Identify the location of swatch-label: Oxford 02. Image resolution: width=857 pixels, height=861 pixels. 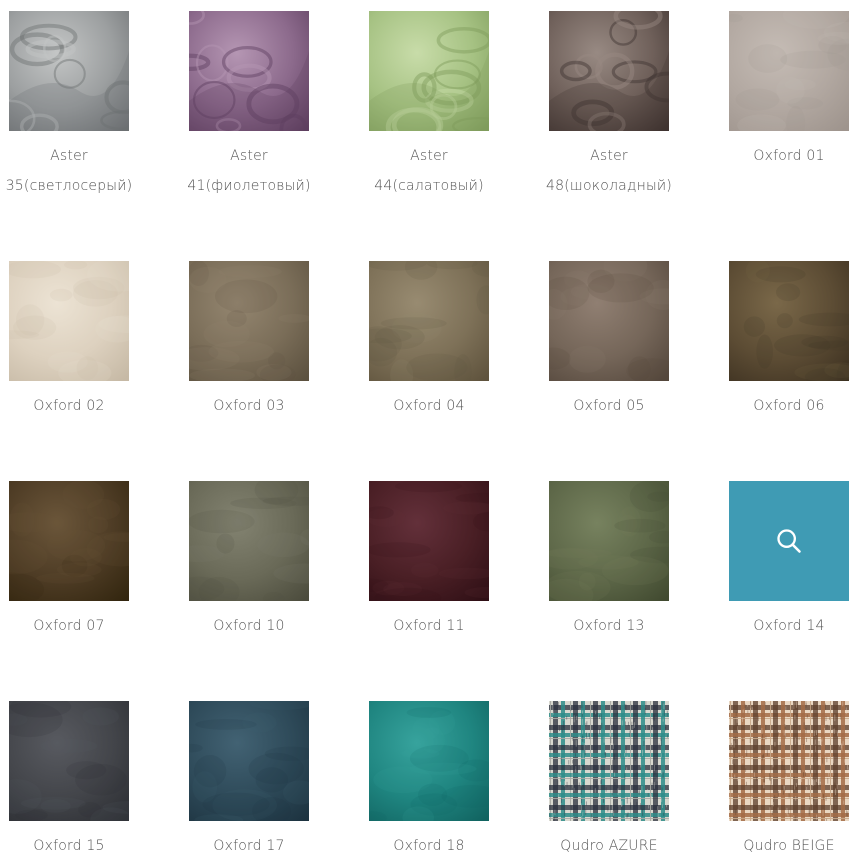
(74, 406).